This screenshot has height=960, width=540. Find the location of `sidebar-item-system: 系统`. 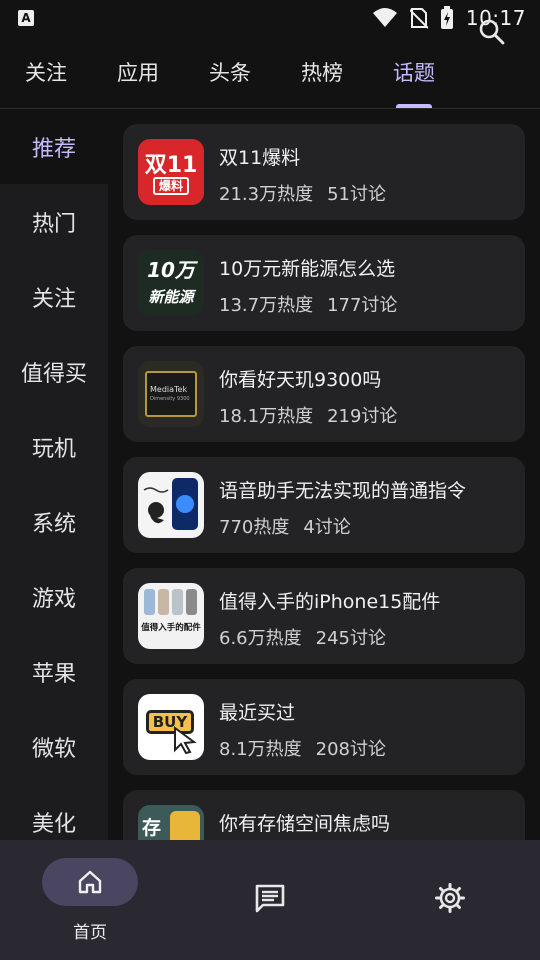

sidebar-item-system: 系统 is located at coordinates (54, 521).